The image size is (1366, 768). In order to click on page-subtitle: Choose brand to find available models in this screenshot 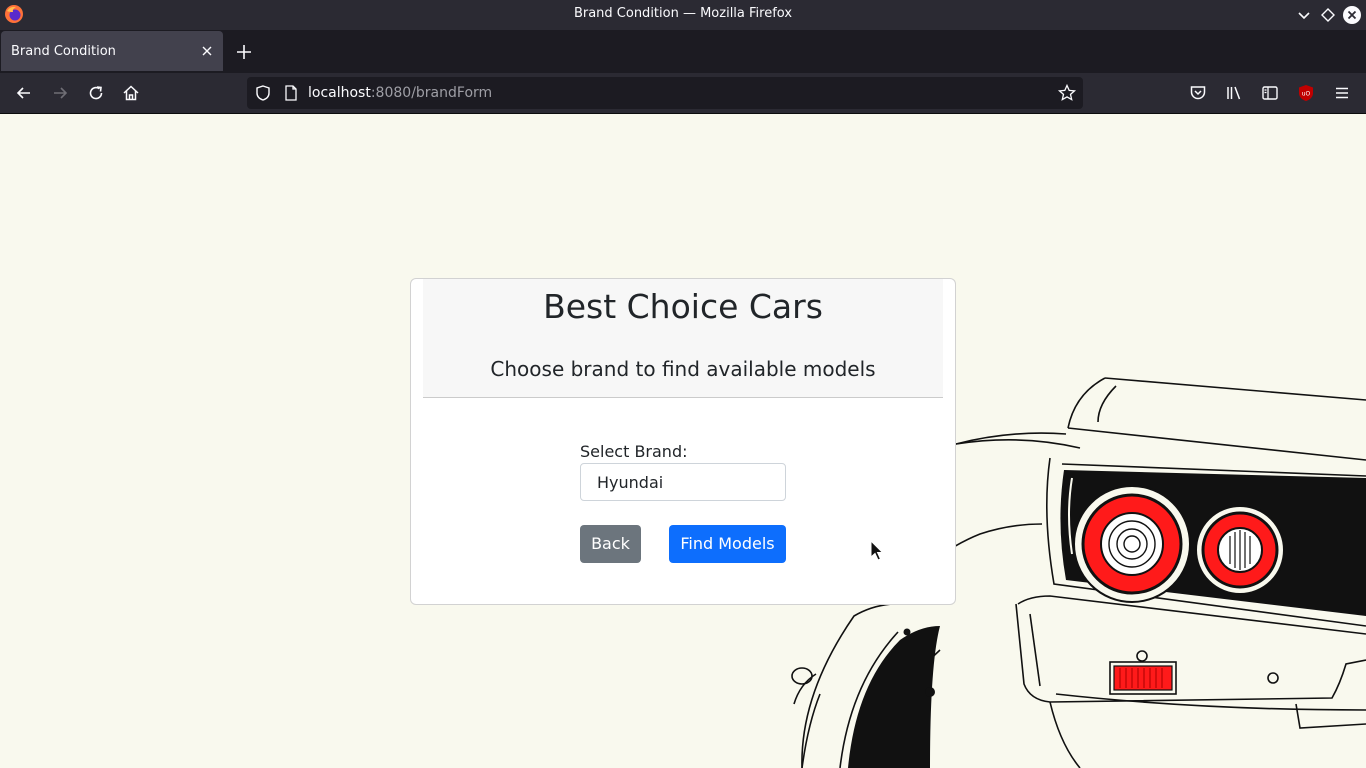, I will do `click(683, 369)`.